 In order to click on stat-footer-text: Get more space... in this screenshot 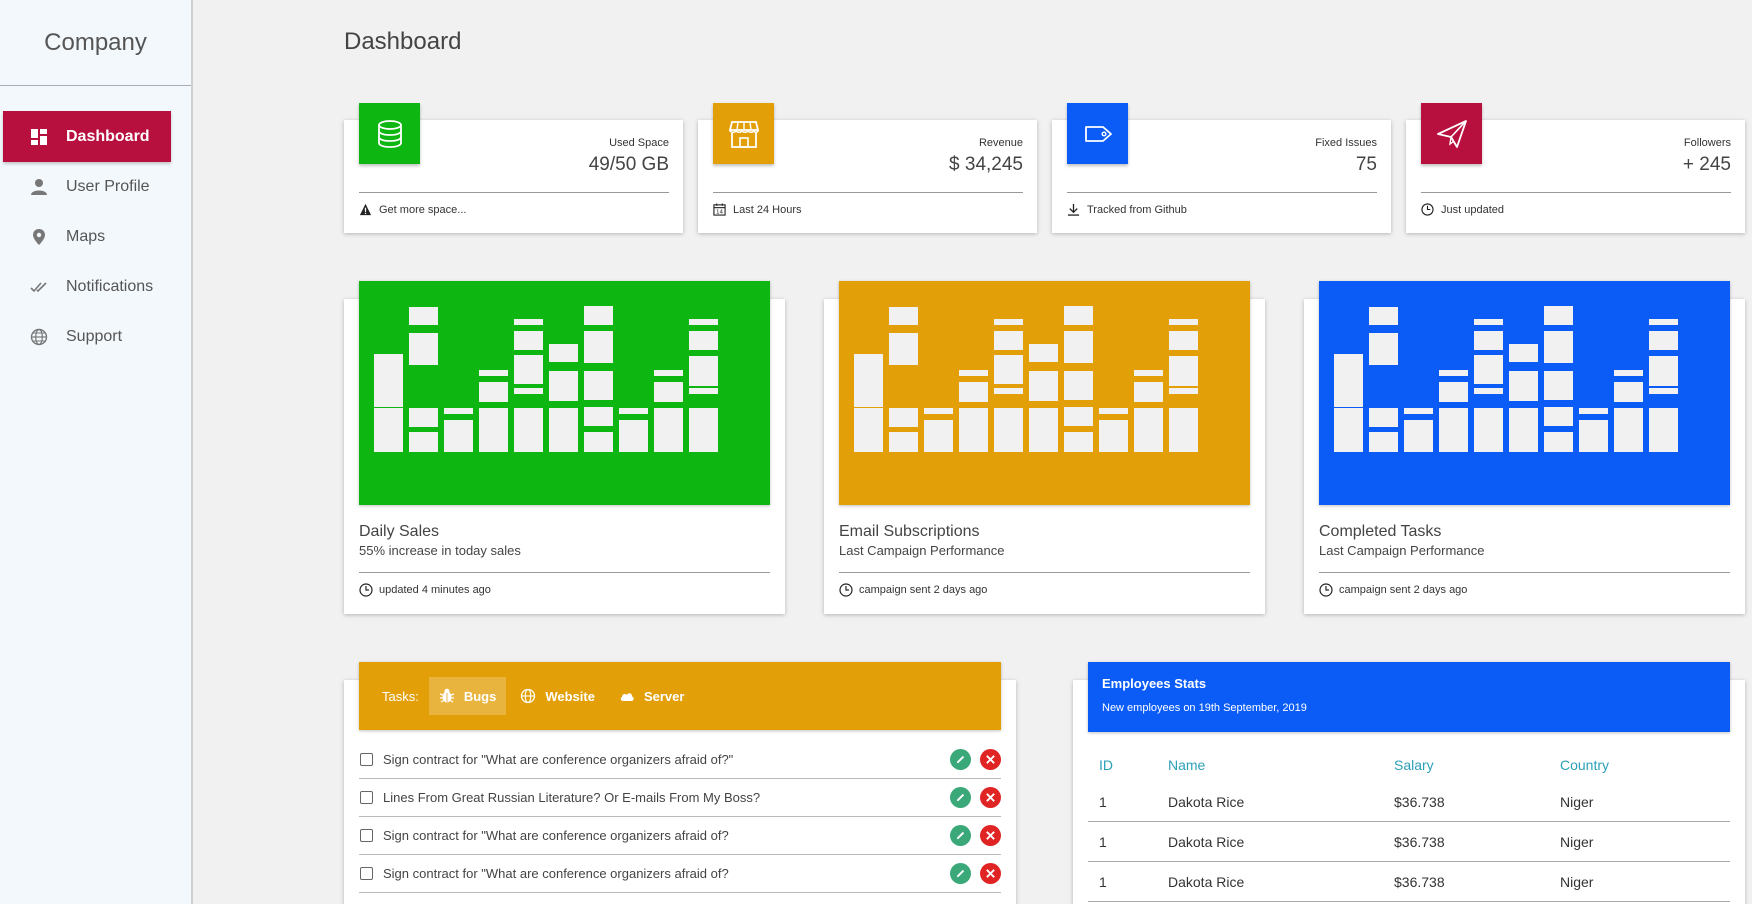, I will do `click(422, 210)`.